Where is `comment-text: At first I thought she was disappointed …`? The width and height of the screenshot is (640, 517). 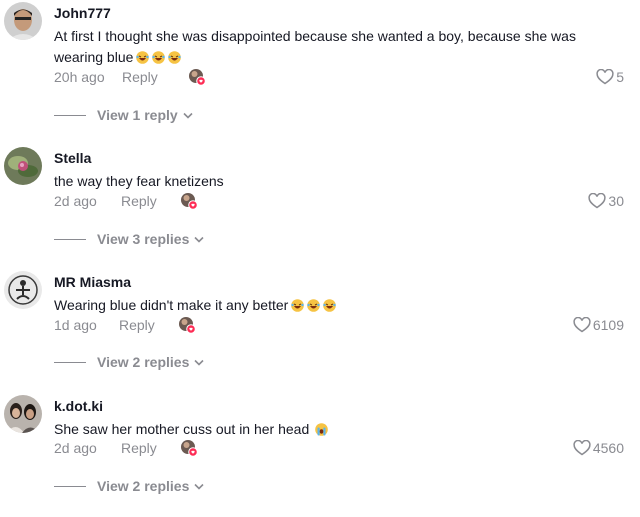 comment-text: At first I thought she was disappointed … is located at coordinates (324, 47).